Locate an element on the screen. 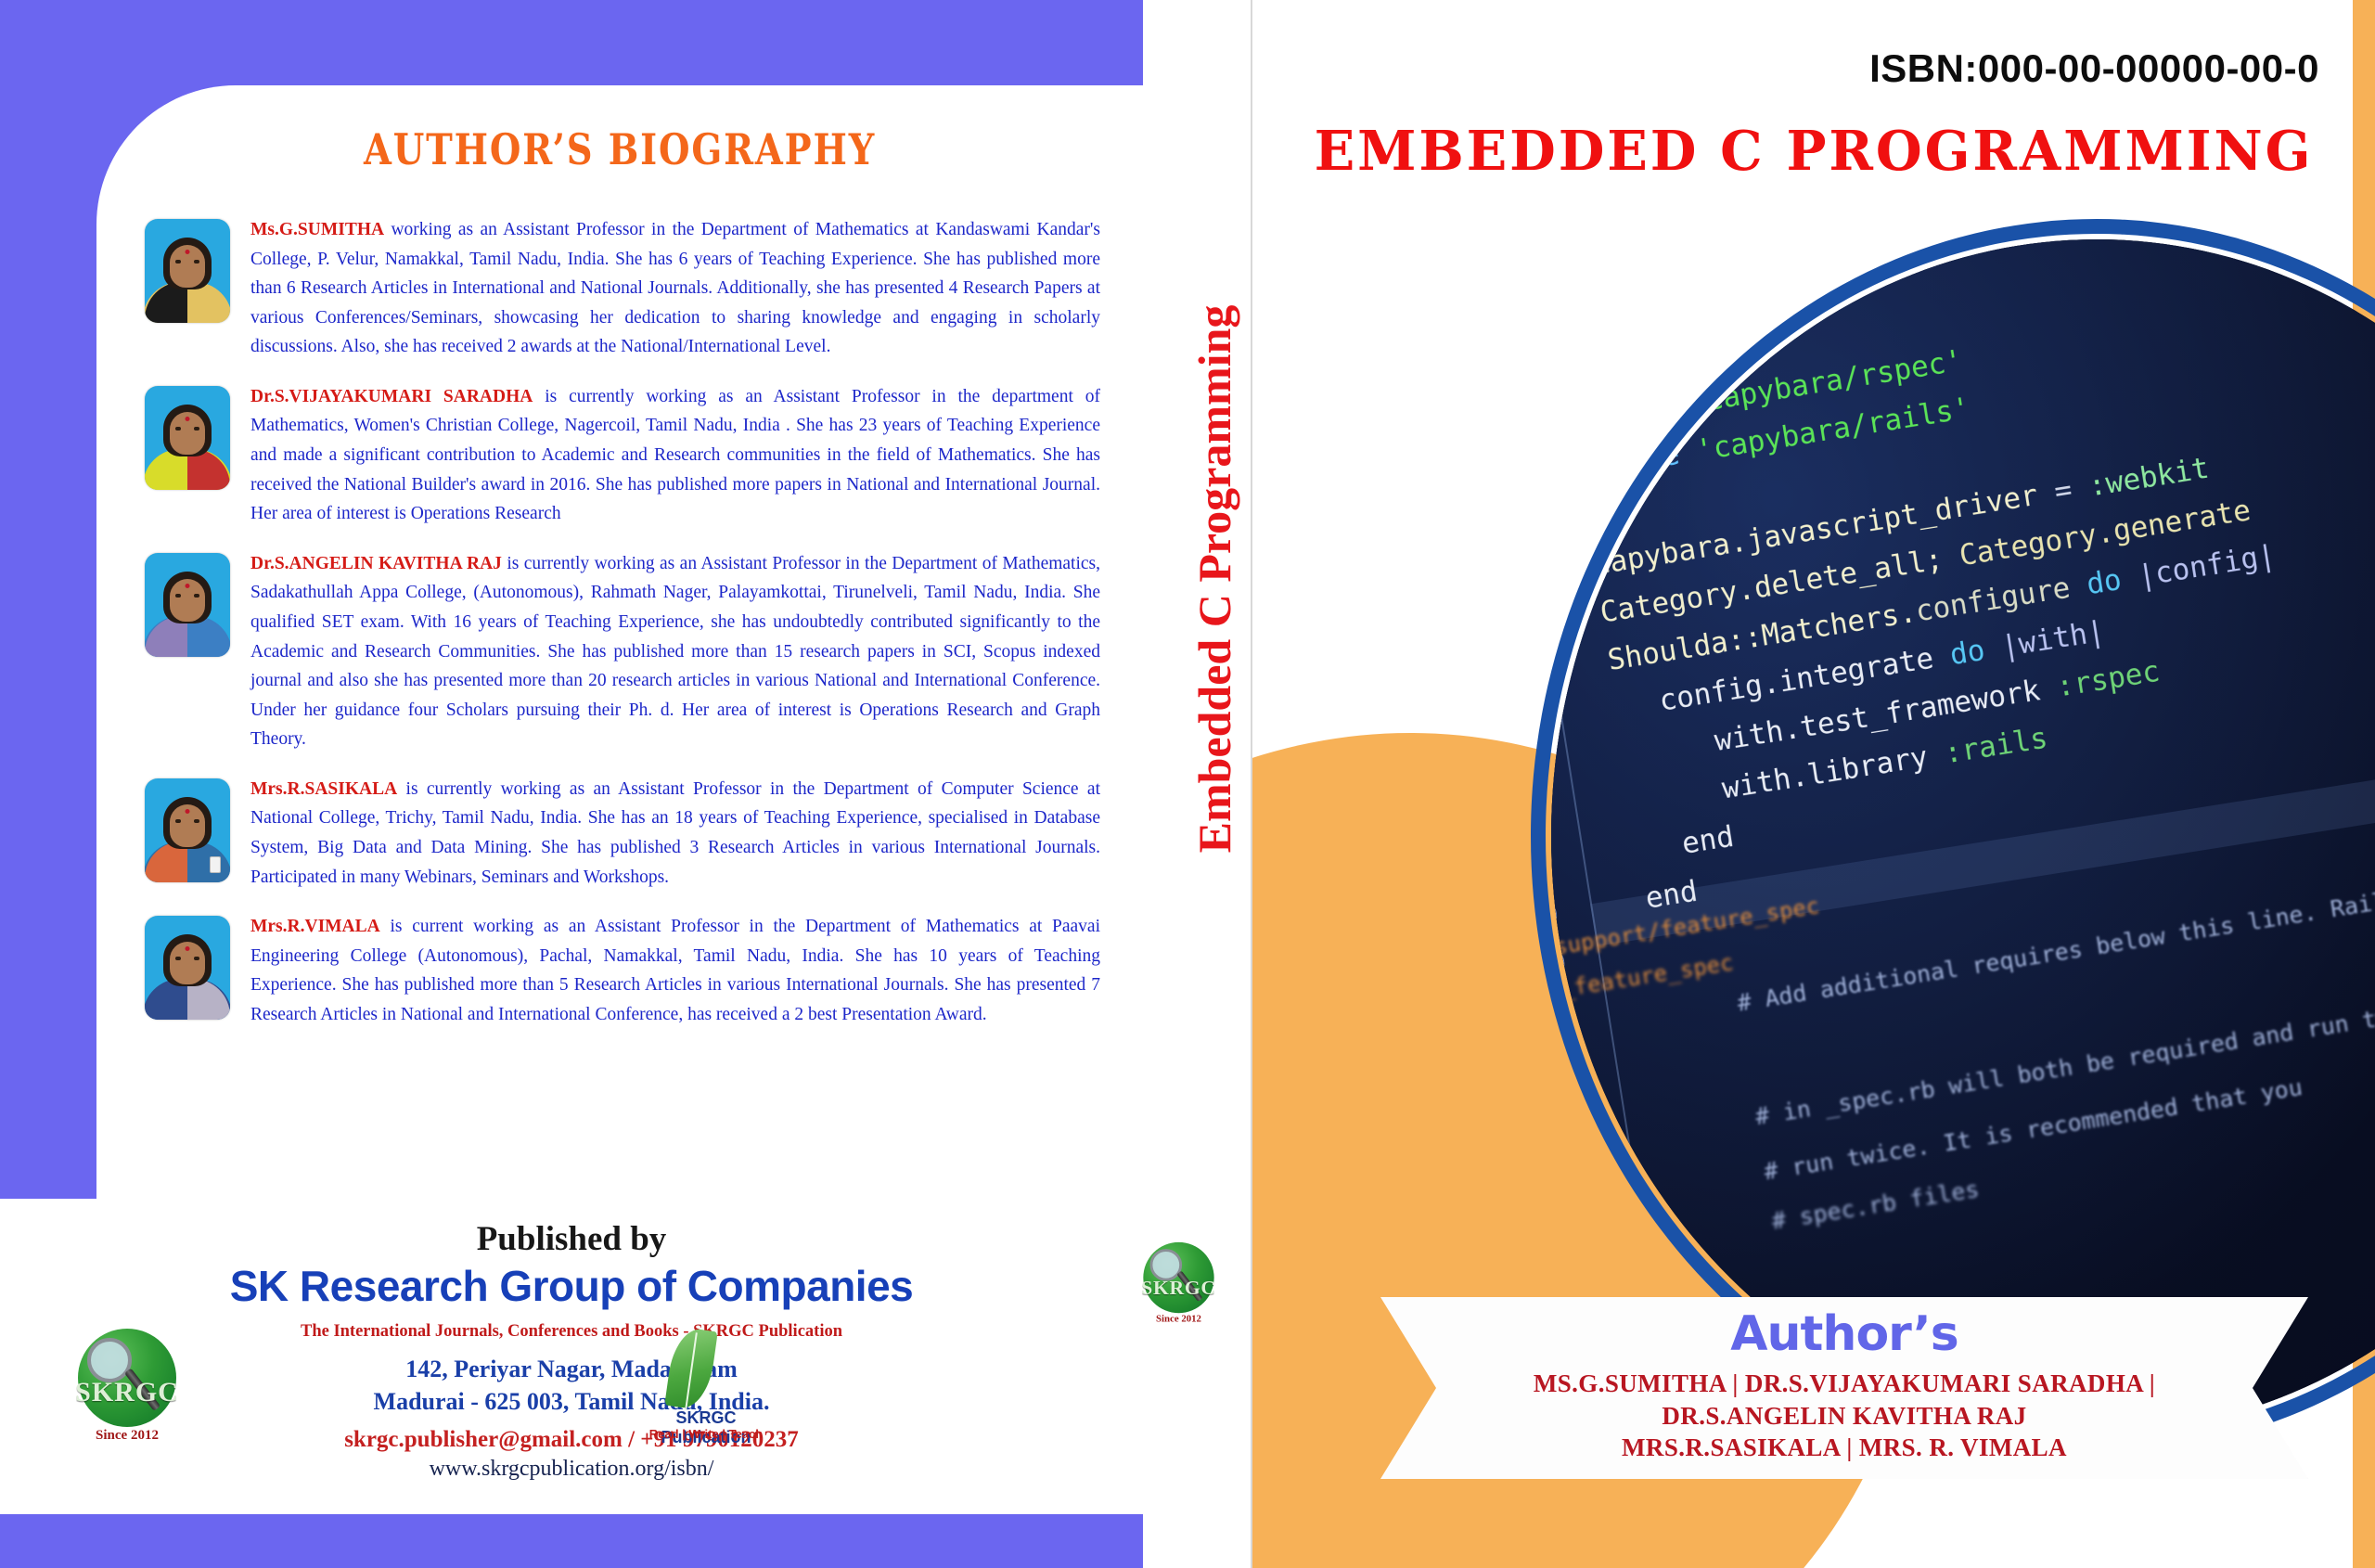 The height and width of the screenshot is (1568, 2375). spine-skrgc-logo-icon: SKRGC Since 2012 is located at coordinates (1178, 1282).